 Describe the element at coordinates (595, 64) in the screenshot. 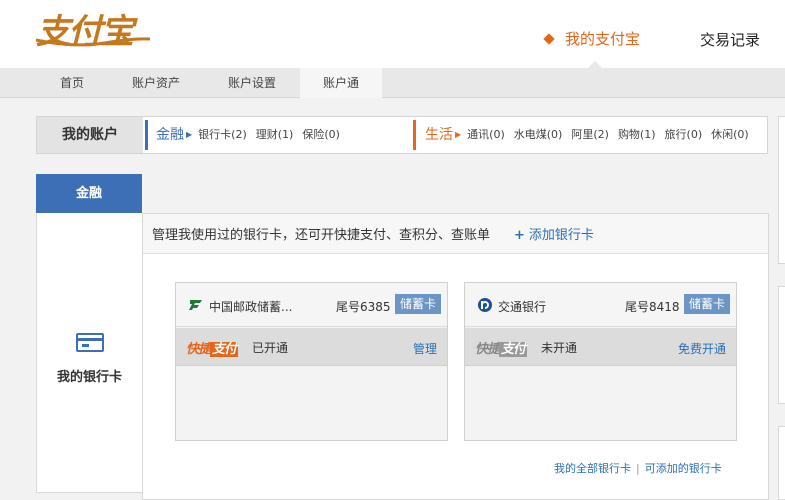

I see `active-nav-pointer` at that location.